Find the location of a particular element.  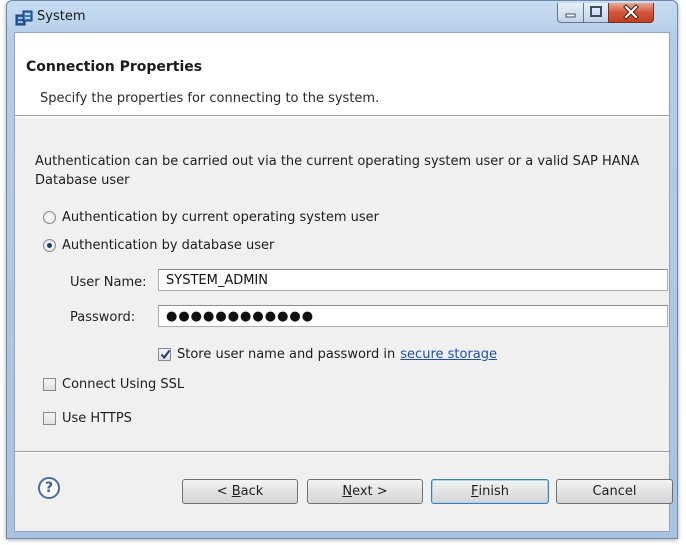

header-divider is located at coordinates (342, 116).